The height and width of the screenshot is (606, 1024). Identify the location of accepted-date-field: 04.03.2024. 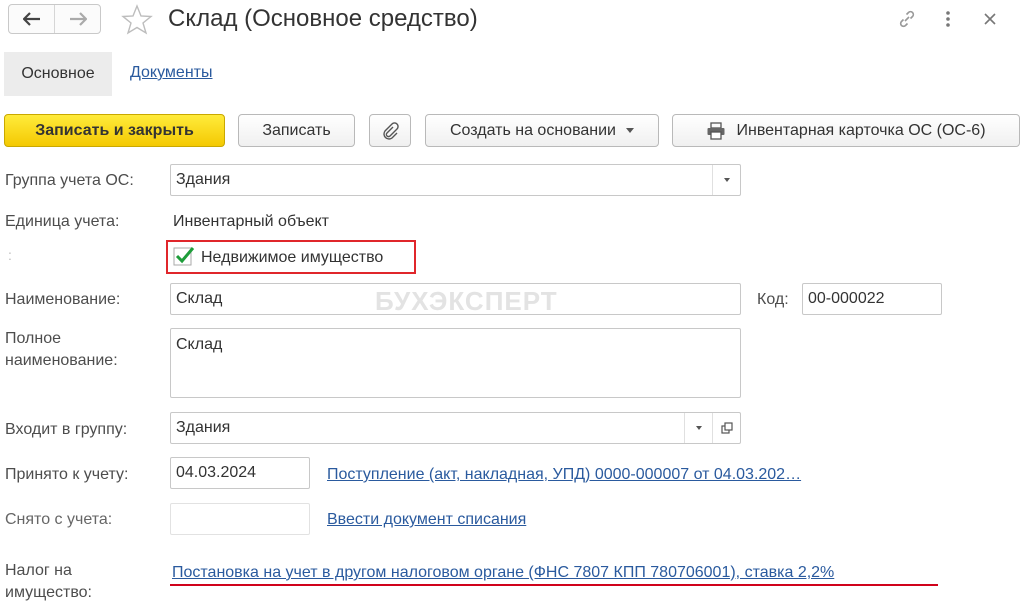
(240, 473).